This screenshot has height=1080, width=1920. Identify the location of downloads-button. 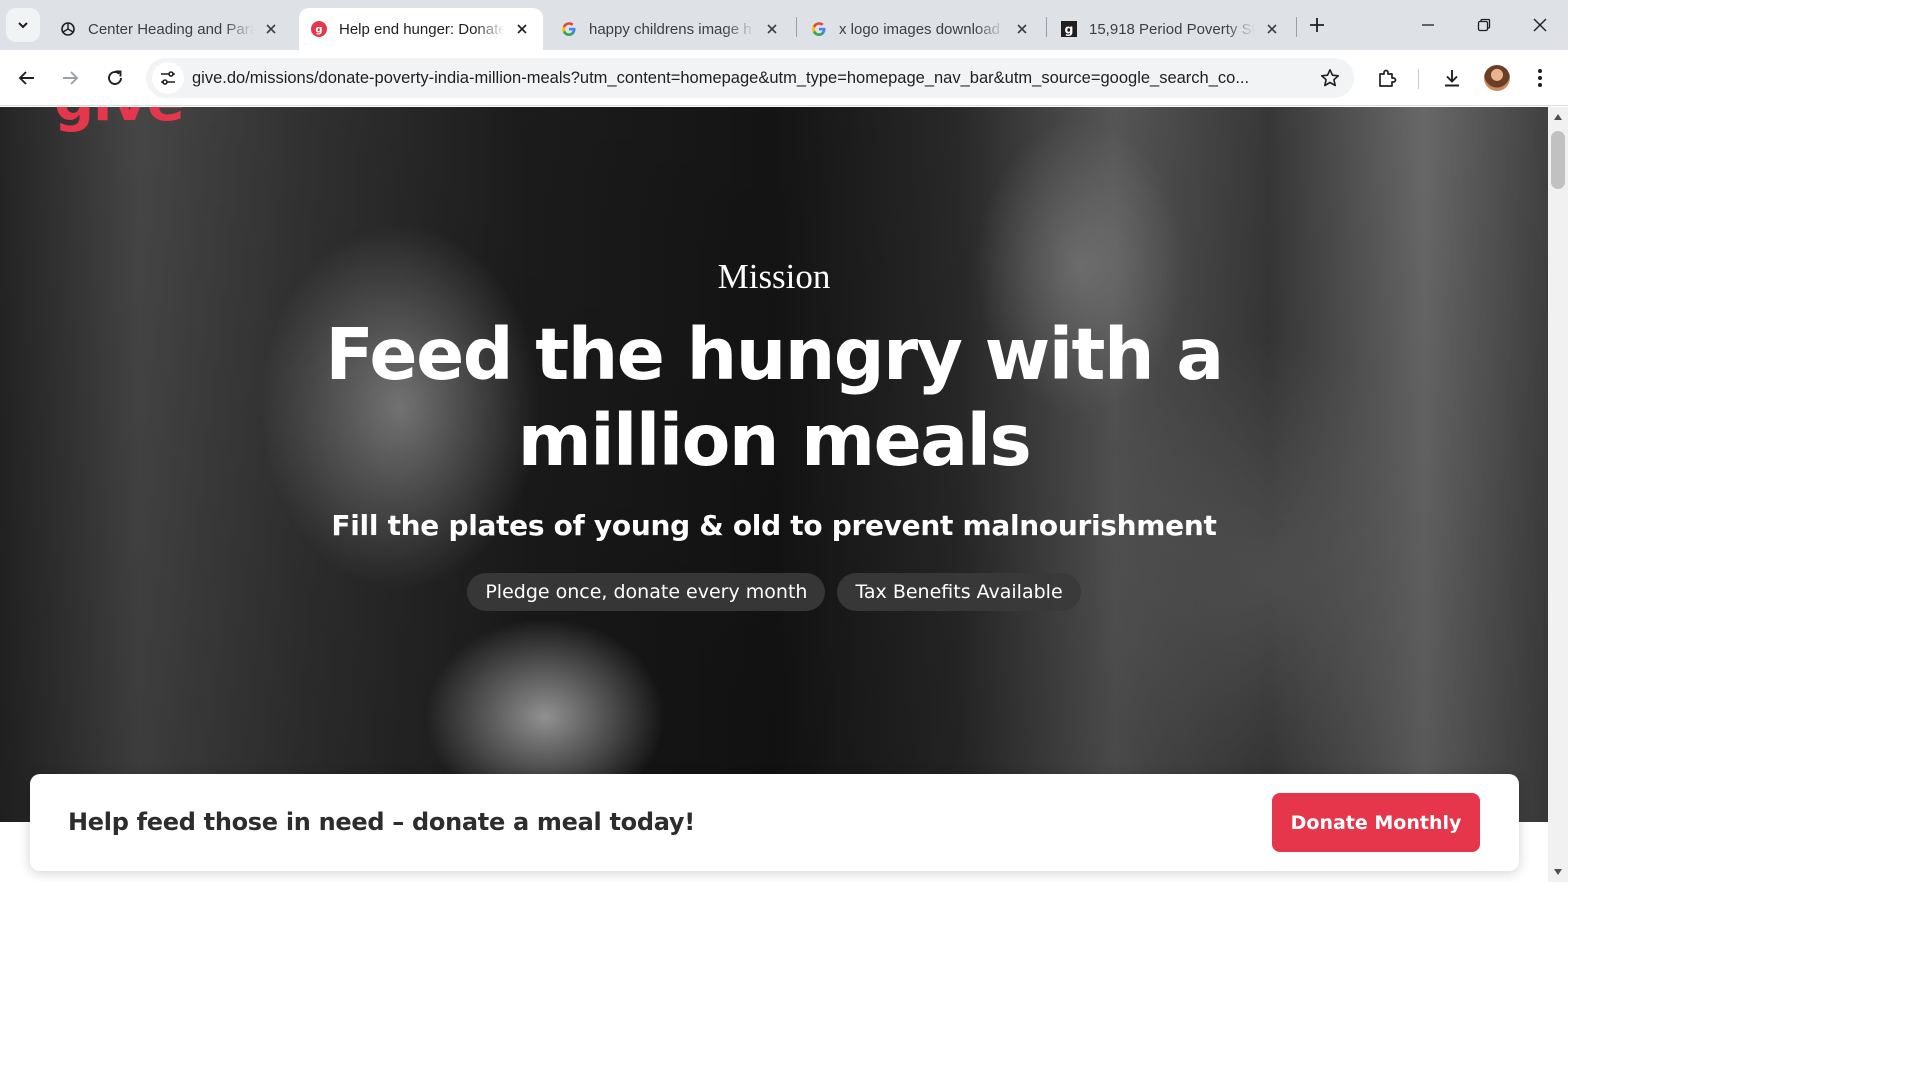
(1452, 78).